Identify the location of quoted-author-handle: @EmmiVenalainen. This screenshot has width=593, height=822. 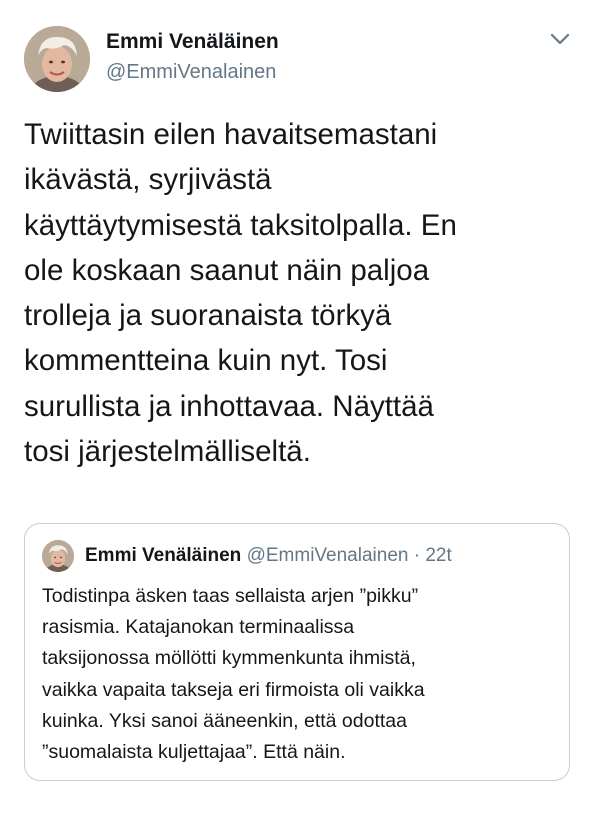
(327, 555).